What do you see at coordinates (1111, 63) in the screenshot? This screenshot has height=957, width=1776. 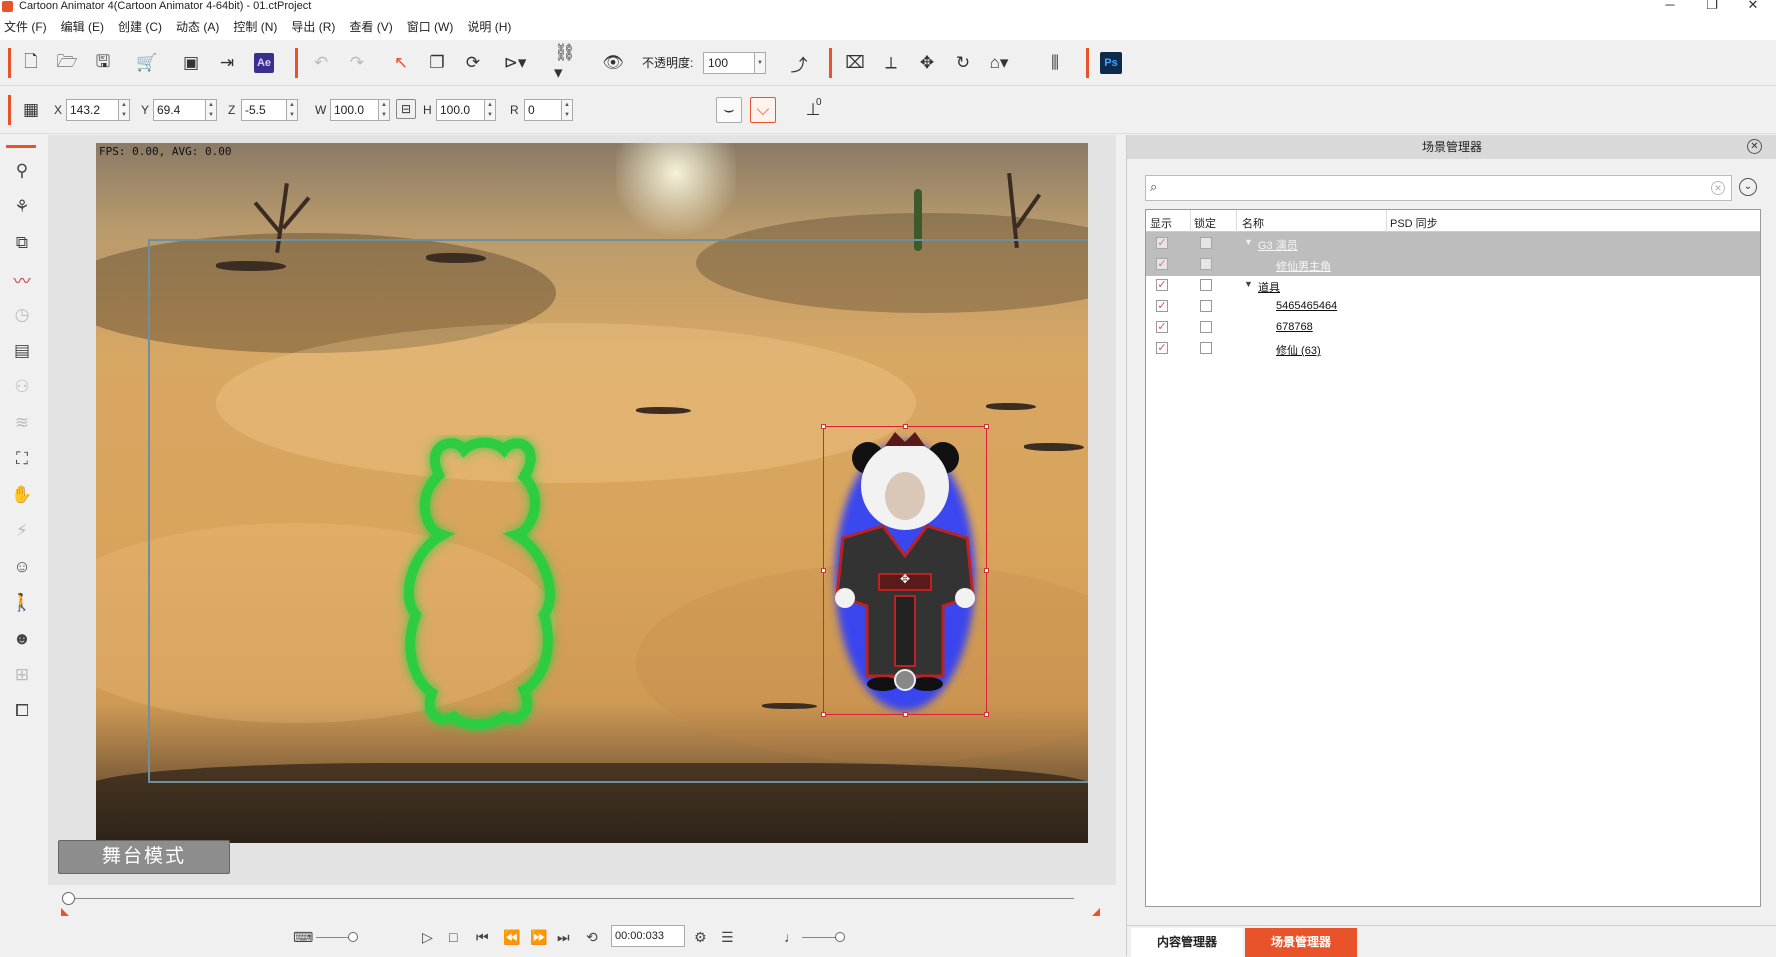 I see `photoshop-icon: Ps` at bounding box center [1111, 63].